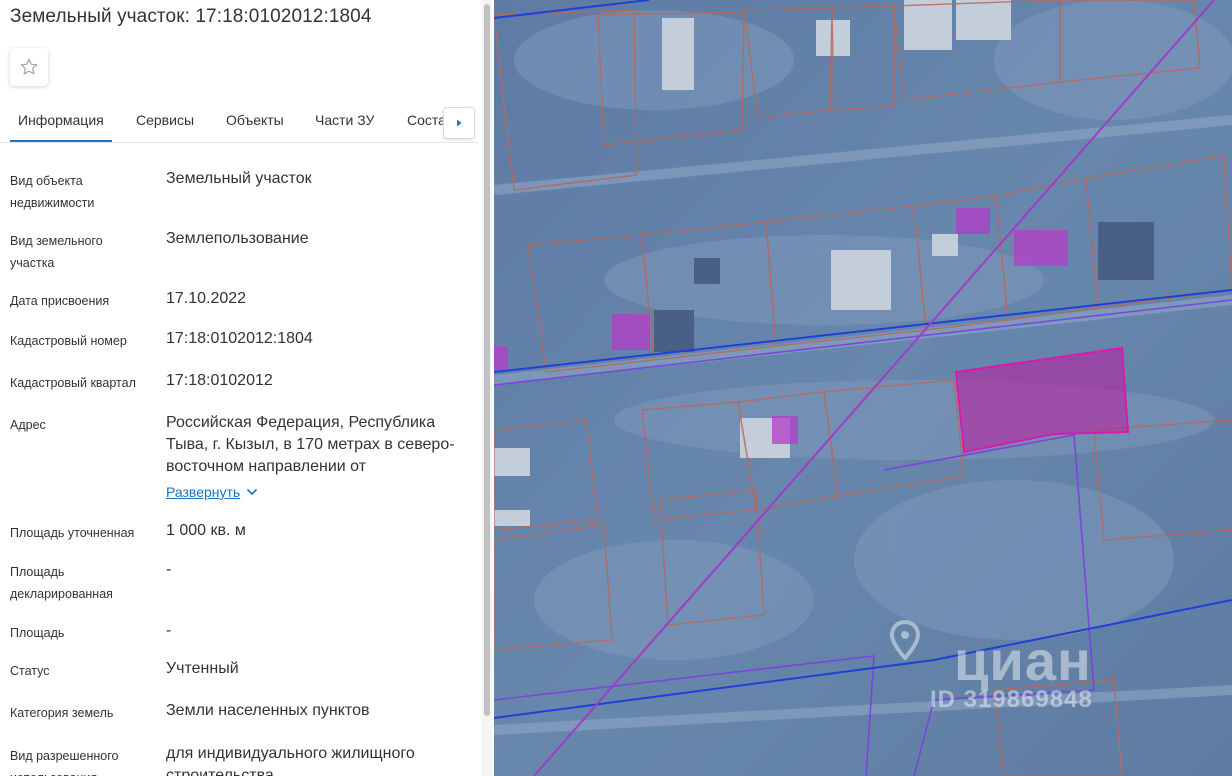  Describe the element at coordinates (165, 120) in the screenshot. I see `tab-services: Сервисы` at that location.